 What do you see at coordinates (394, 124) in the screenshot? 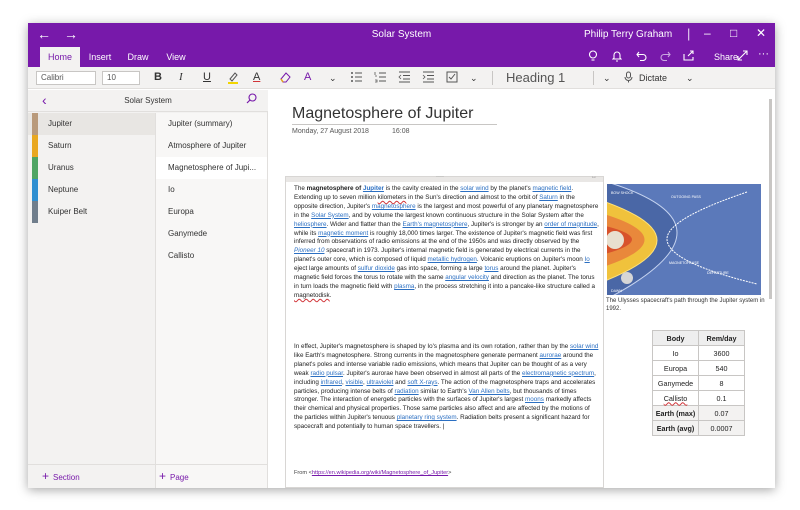
I see `title-underline` at bounding box center [394, 124].